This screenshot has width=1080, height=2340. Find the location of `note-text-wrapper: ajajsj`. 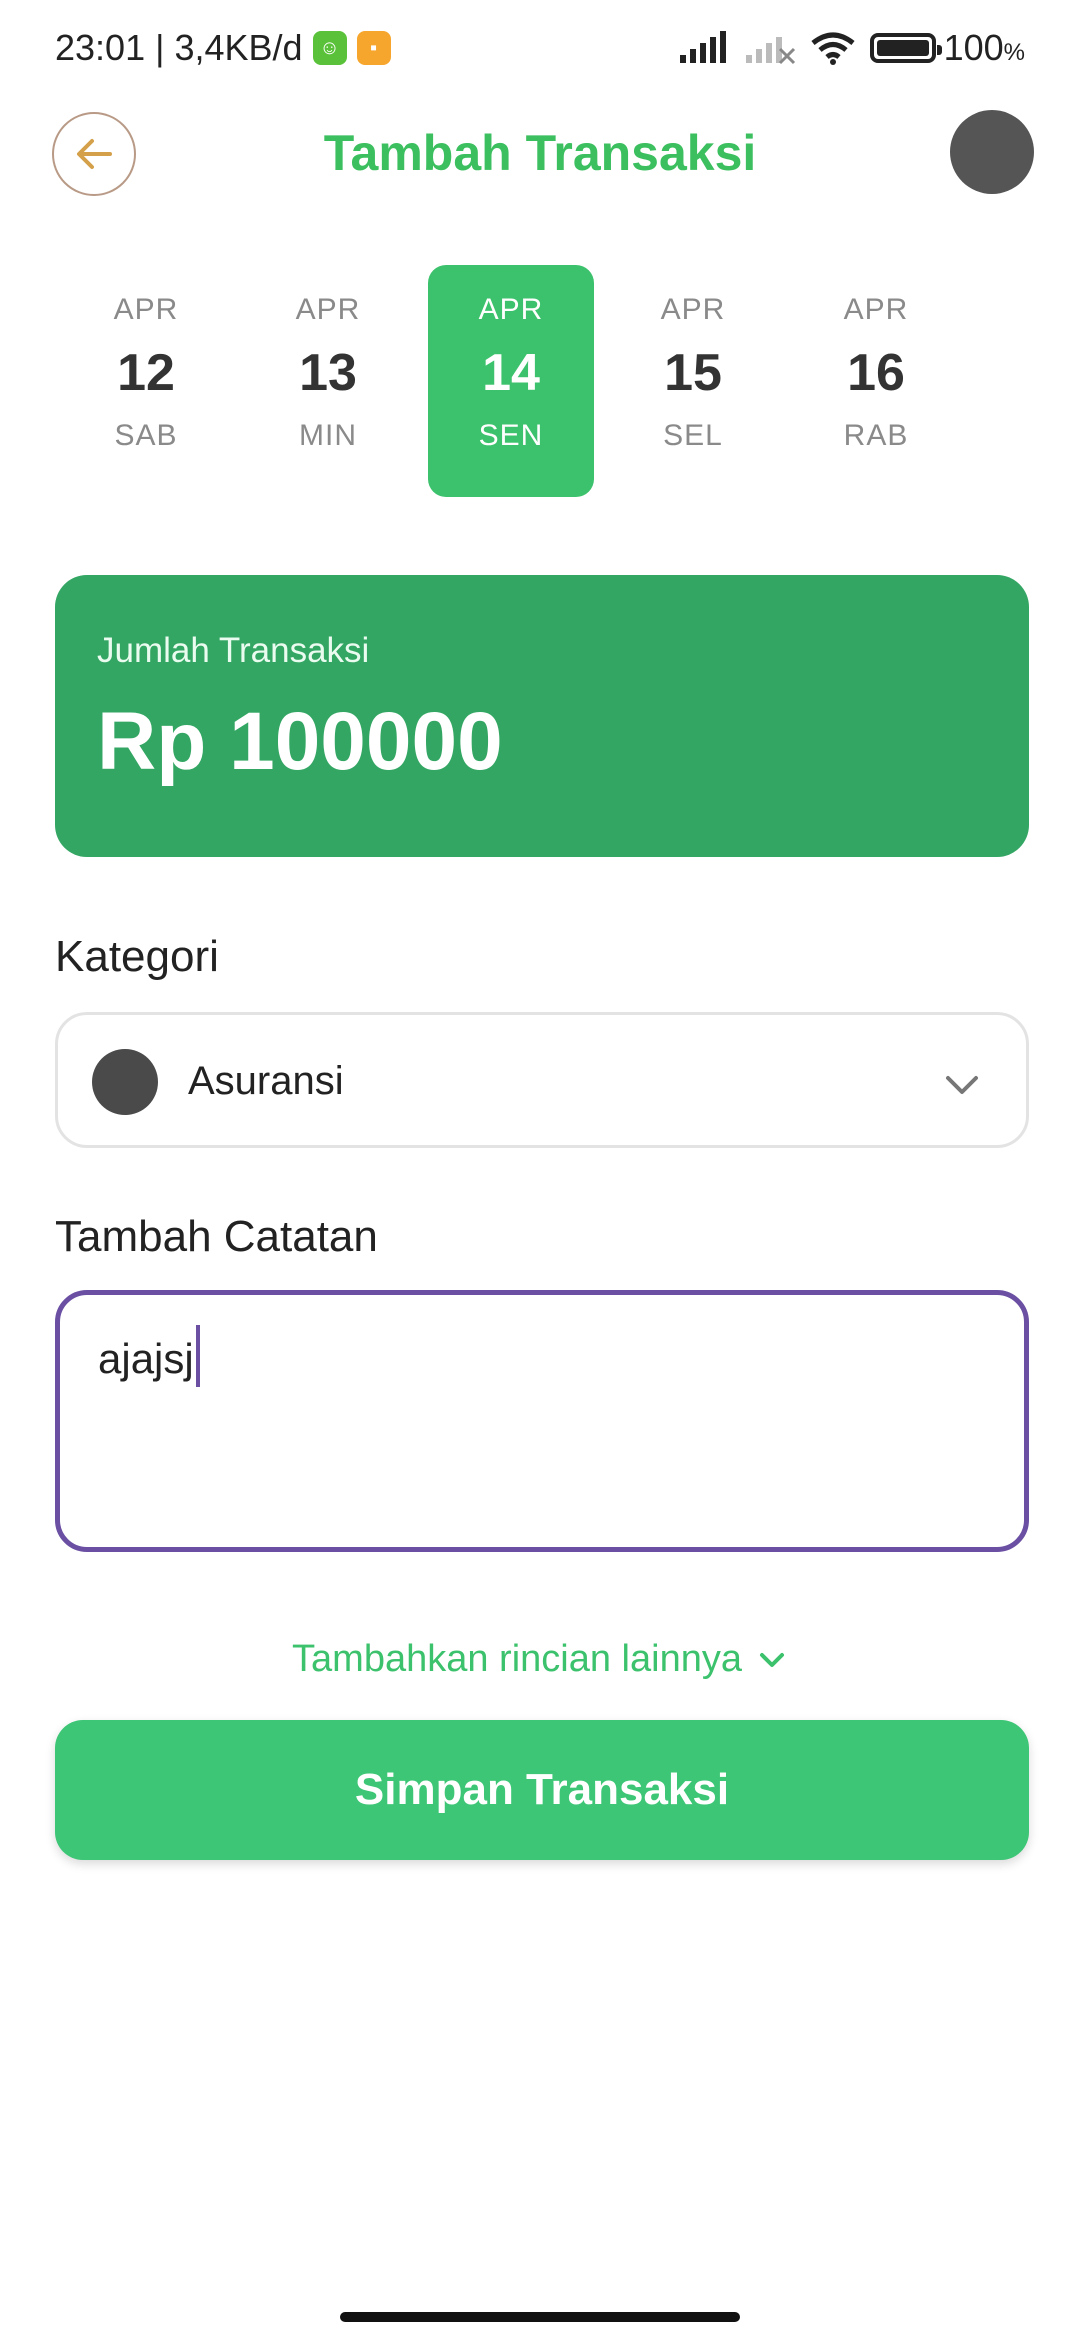

note-text-wrapper: ajajsj is located at coordinates (149, 1359).